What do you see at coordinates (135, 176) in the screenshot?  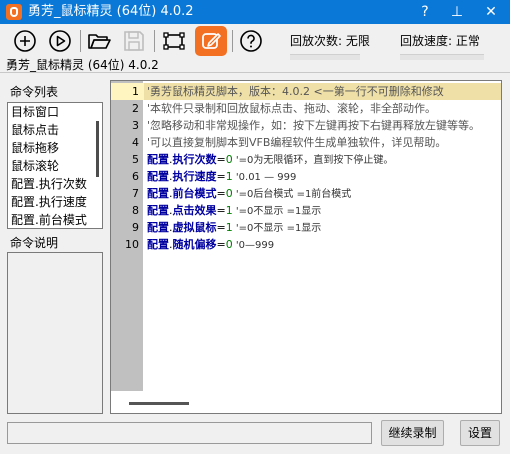 I see `line-number: 6` at bounding box center [135, 176].